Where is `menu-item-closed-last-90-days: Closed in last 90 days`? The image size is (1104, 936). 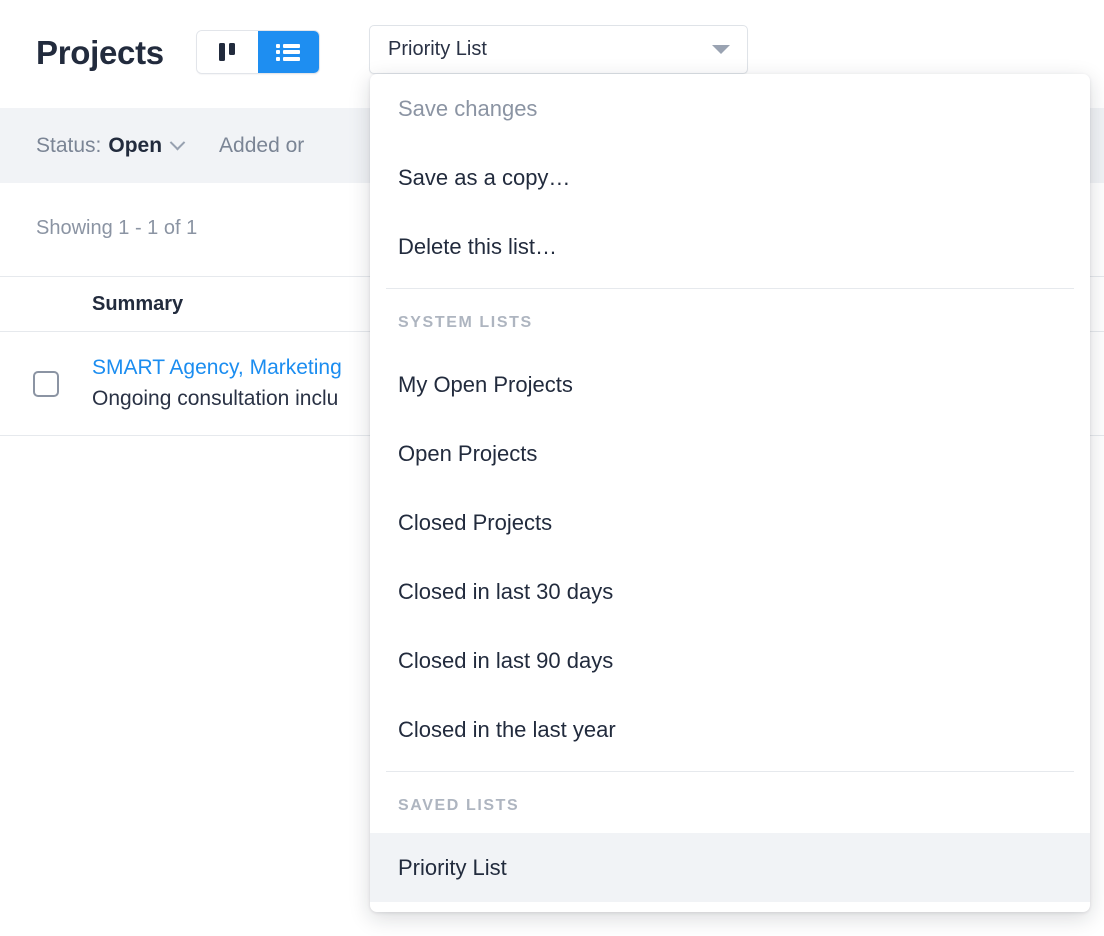
menu-item-closed-last-90-days: Closed in last 90 days is located at coordinates (730, 660).